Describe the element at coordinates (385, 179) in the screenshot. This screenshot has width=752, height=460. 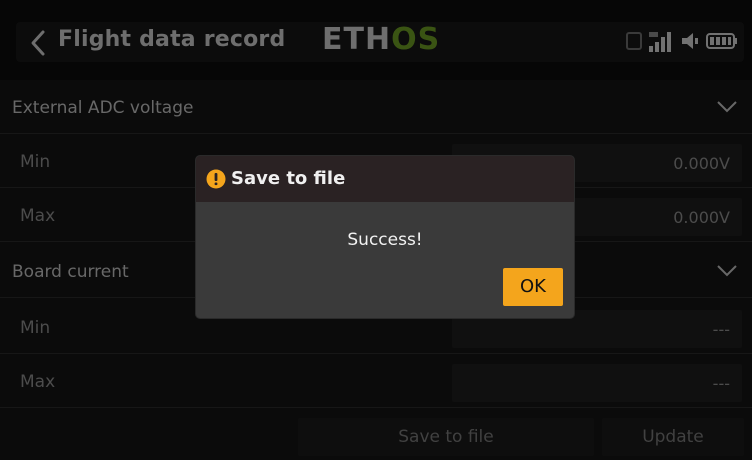
I see `dialog-header: Save to file` at that location.